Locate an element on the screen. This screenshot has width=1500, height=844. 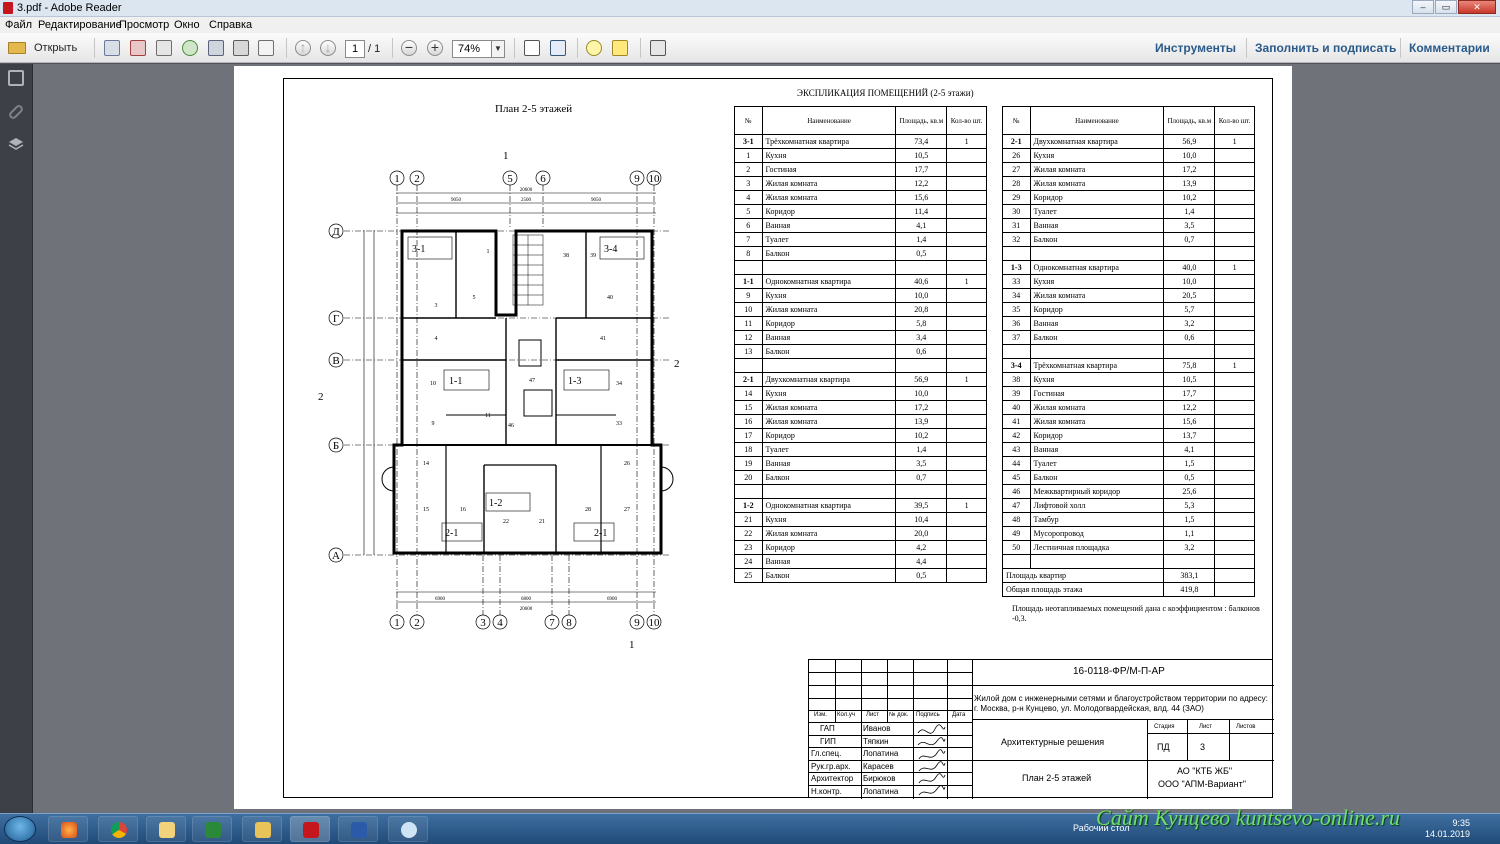
row-number: 6 is located at coordinates (748, 225).